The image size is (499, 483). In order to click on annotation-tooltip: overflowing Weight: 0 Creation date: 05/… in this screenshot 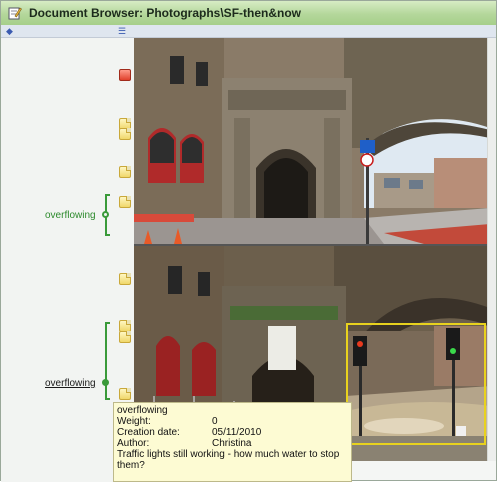, I will do `click(232, 442)`.